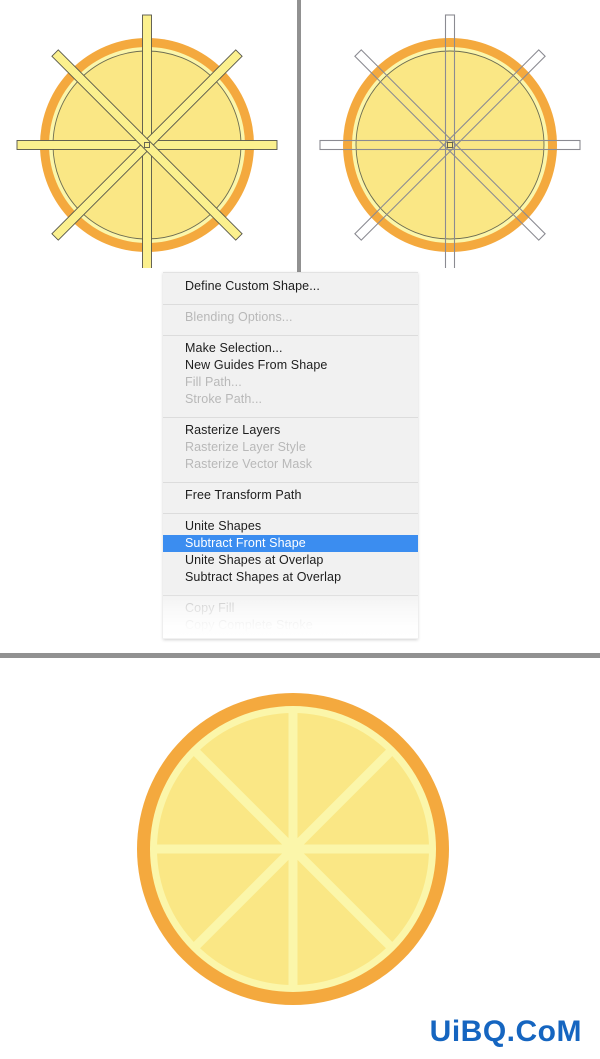 Image resolution: width=600 pixels, height=1059 pixels. I want to click on menu-item-subtract-front-shape: Subtract Front Shape, so click(290, 543).